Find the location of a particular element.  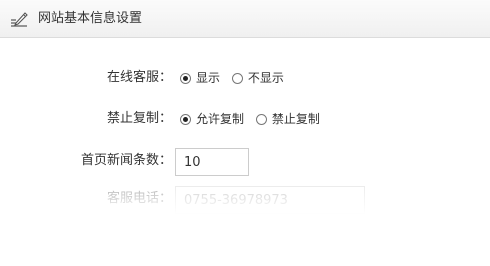

online-service-hide-label: 不显示 is located at coordinates (265, 78).